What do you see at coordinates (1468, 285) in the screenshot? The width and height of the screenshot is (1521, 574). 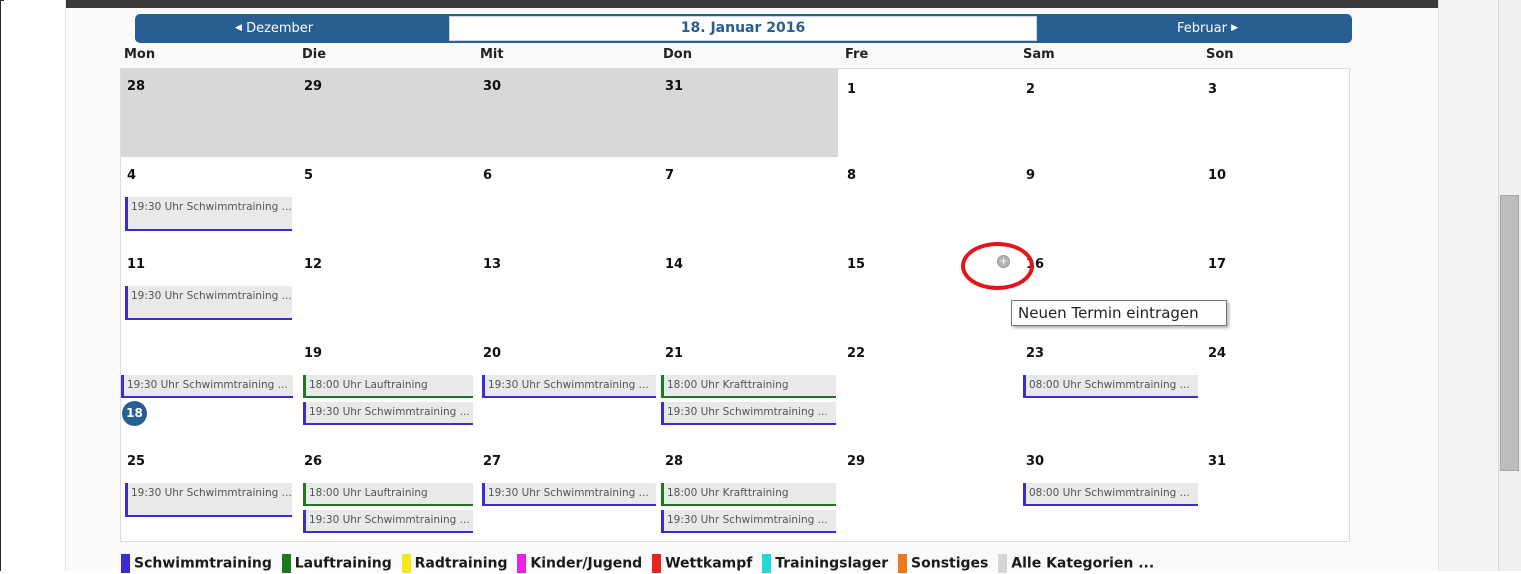 I see `right-margin` at bounding box center [1468, 285].